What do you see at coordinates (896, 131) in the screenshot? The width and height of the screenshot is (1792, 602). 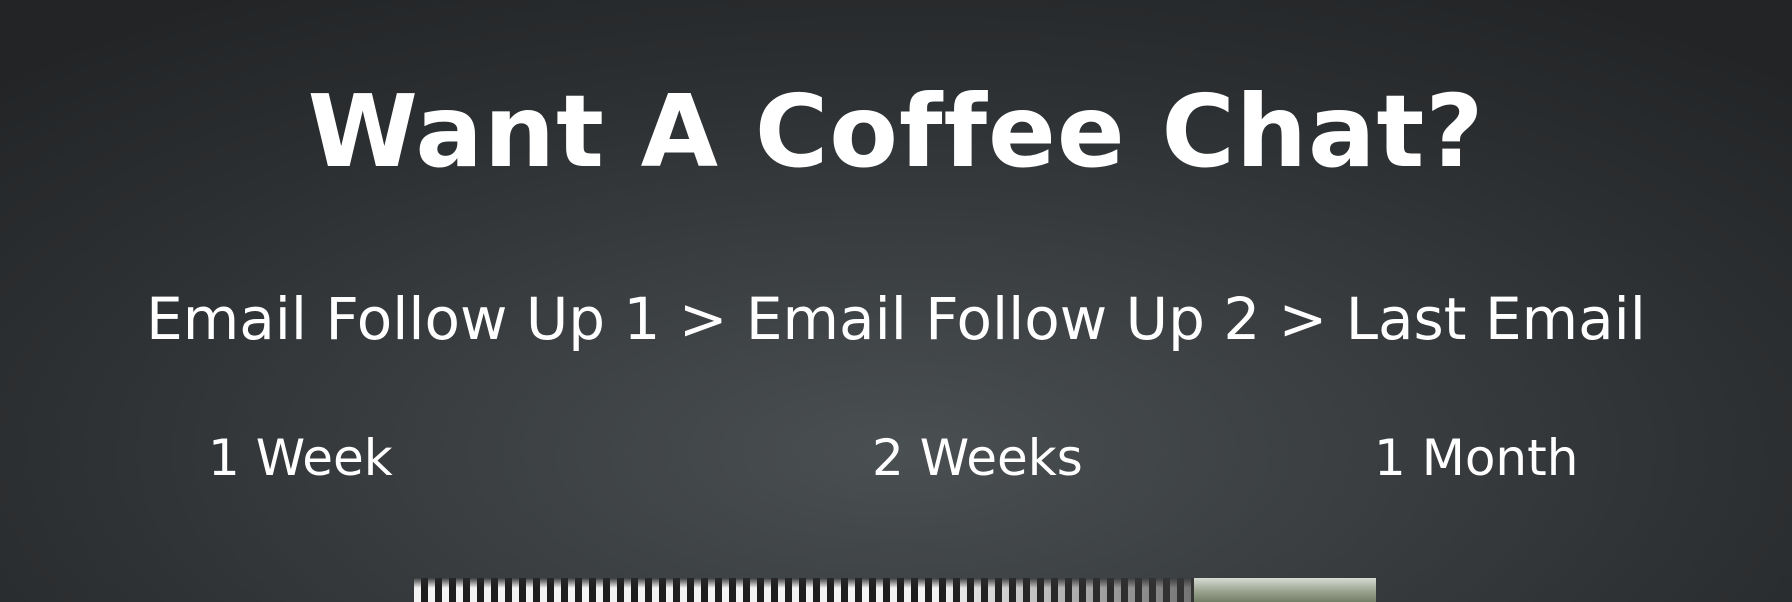 I see `slide-title: Want A Coffee Chat?` at bounding box center [896, 131].